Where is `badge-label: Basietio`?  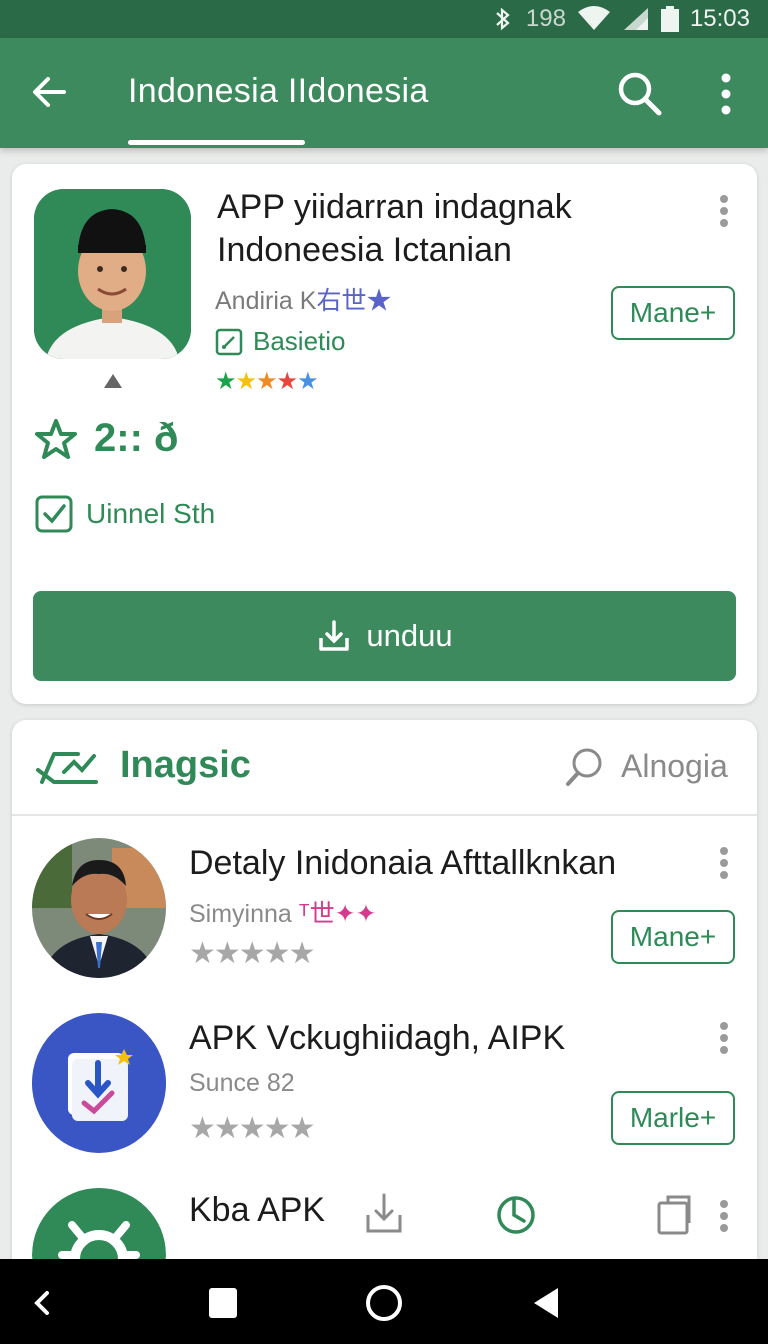
badge-label: Basietio is located at coordinates (299, 341).